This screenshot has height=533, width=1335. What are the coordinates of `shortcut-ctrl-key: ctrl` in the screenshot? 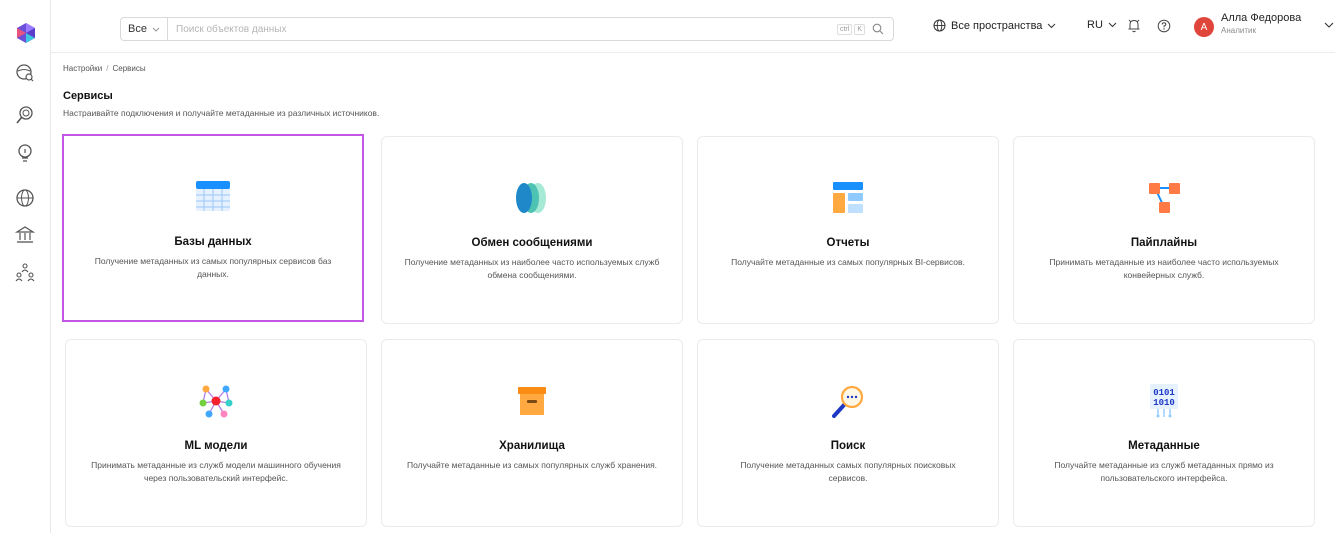 It's located at (844, 29).